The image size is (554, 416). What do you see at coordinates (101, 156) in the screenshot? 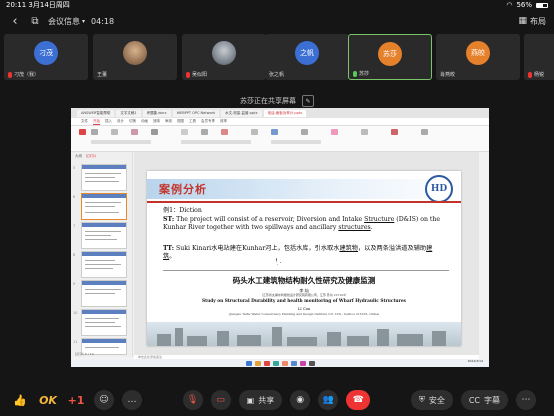
I see `panel-tabs: 大纲 幻灯片` at bounding box center [101, 156].